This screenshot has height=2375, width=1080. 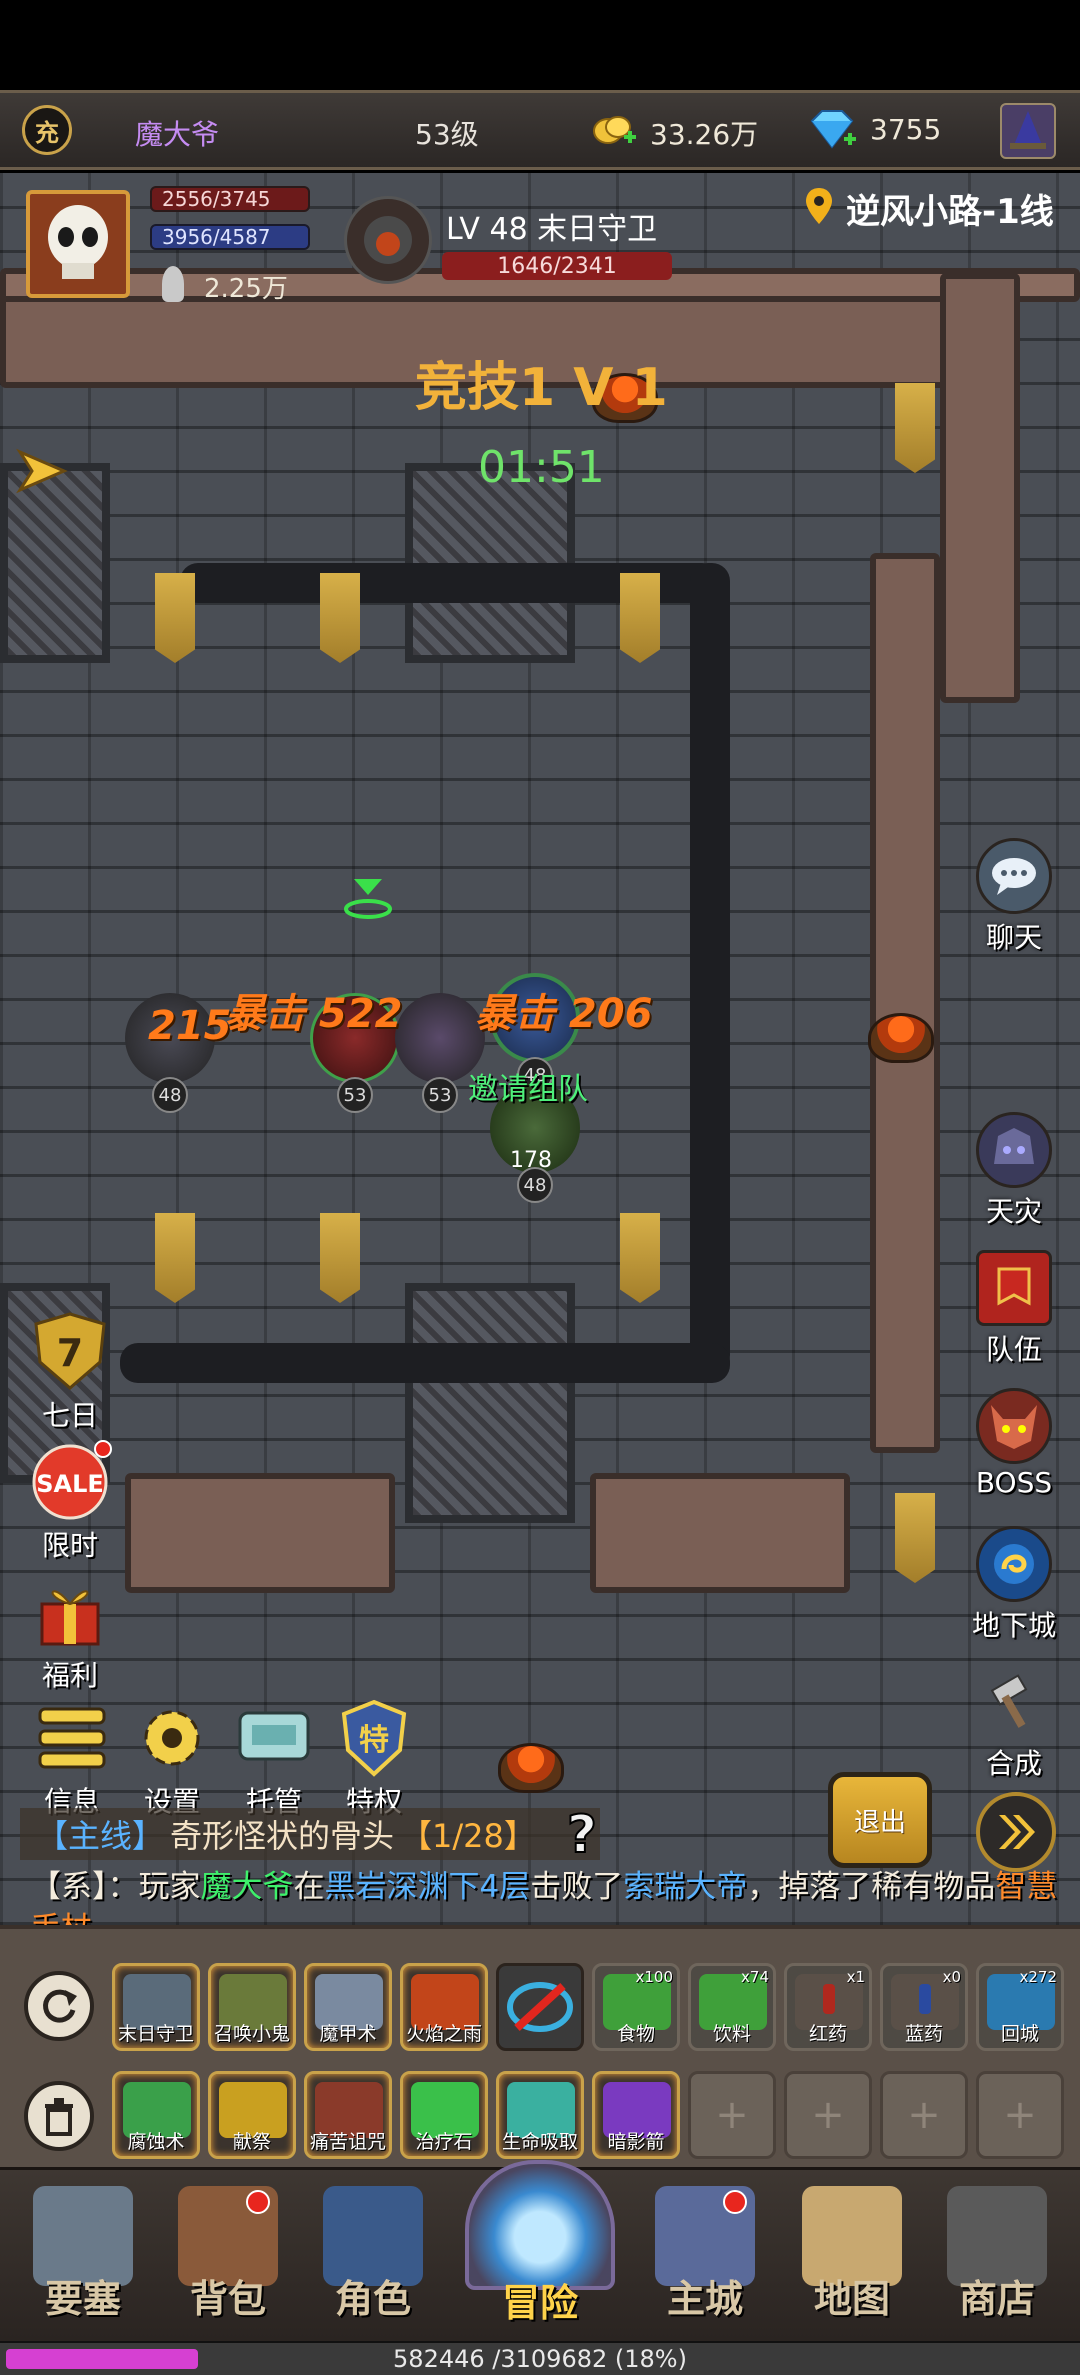 What do you see at coordinates (1014, 1723) in the screenshot?
I see `craft-button: 合成` at bounding box center [1014, 1723].